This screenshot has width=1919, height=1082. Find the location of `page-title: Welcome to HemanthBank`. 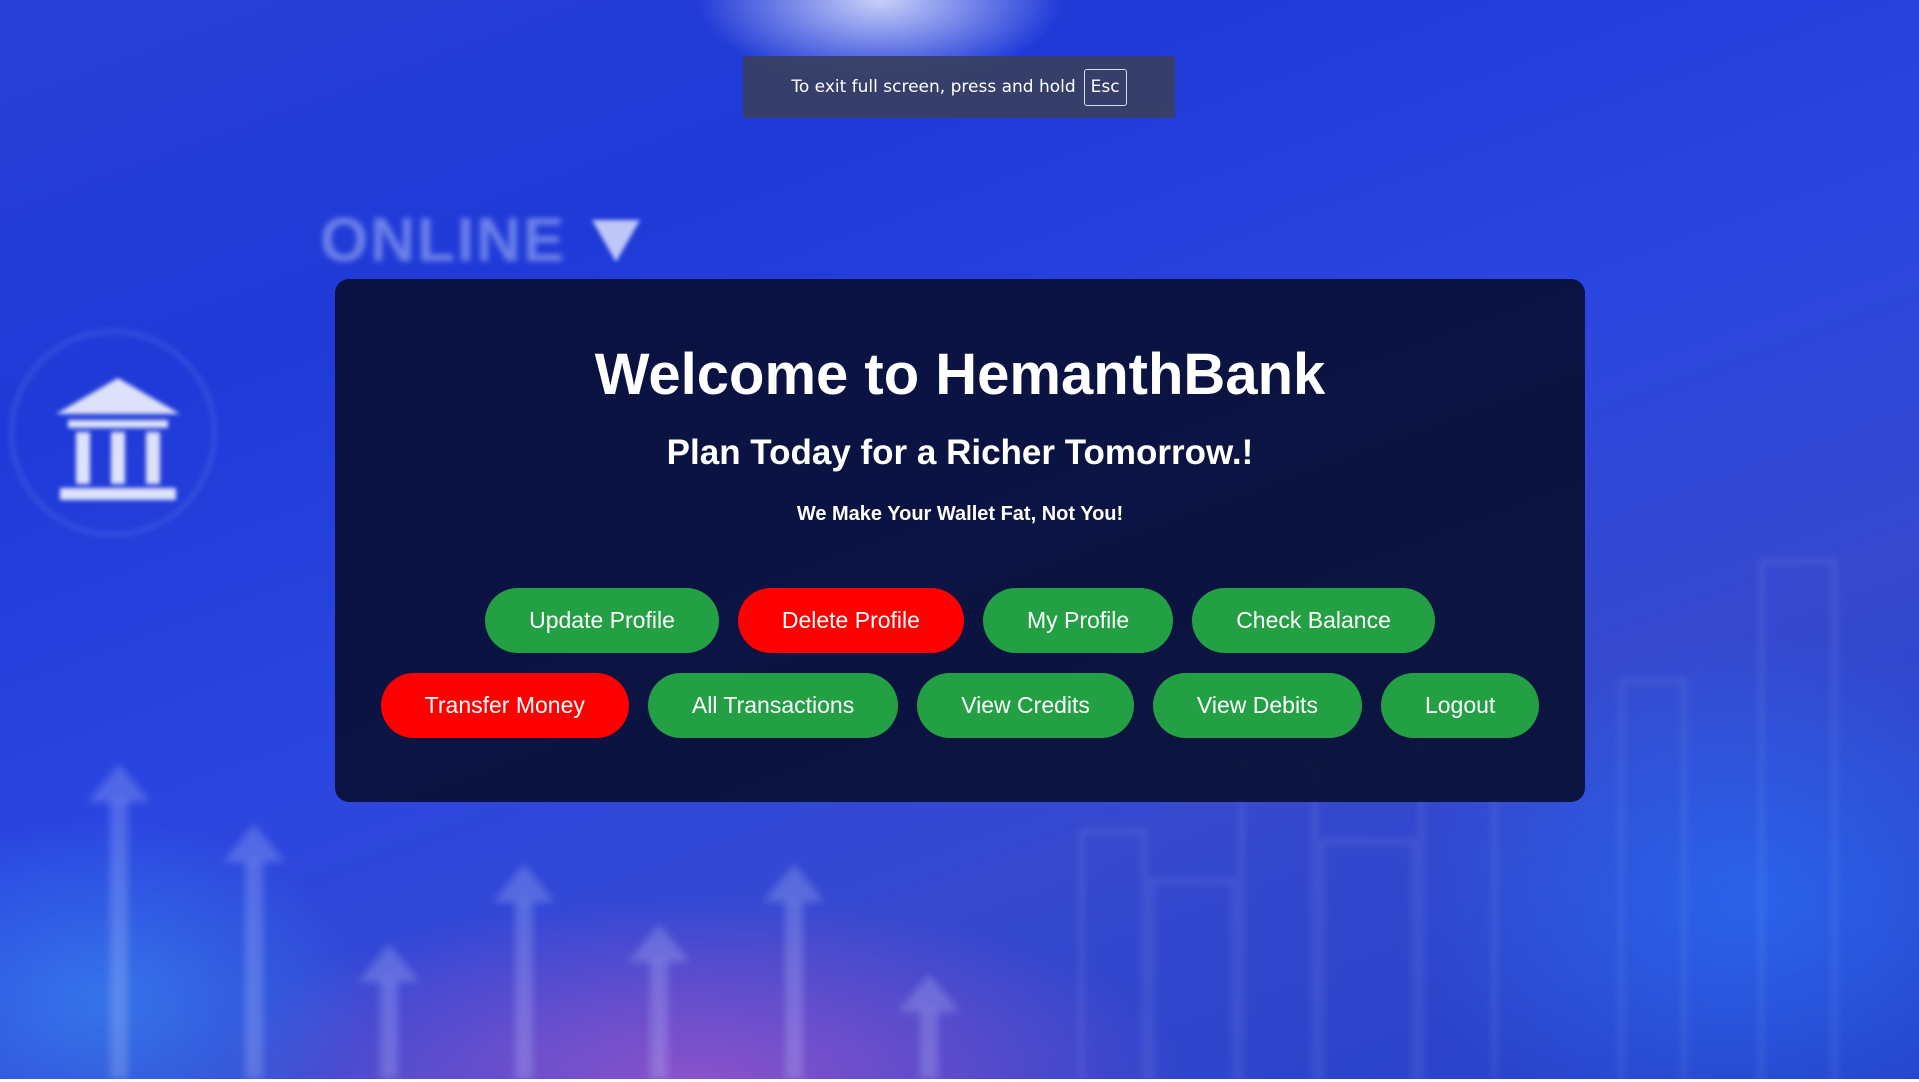

page-title: Welcome to HemanthBank is located at coordinates (960, 374).